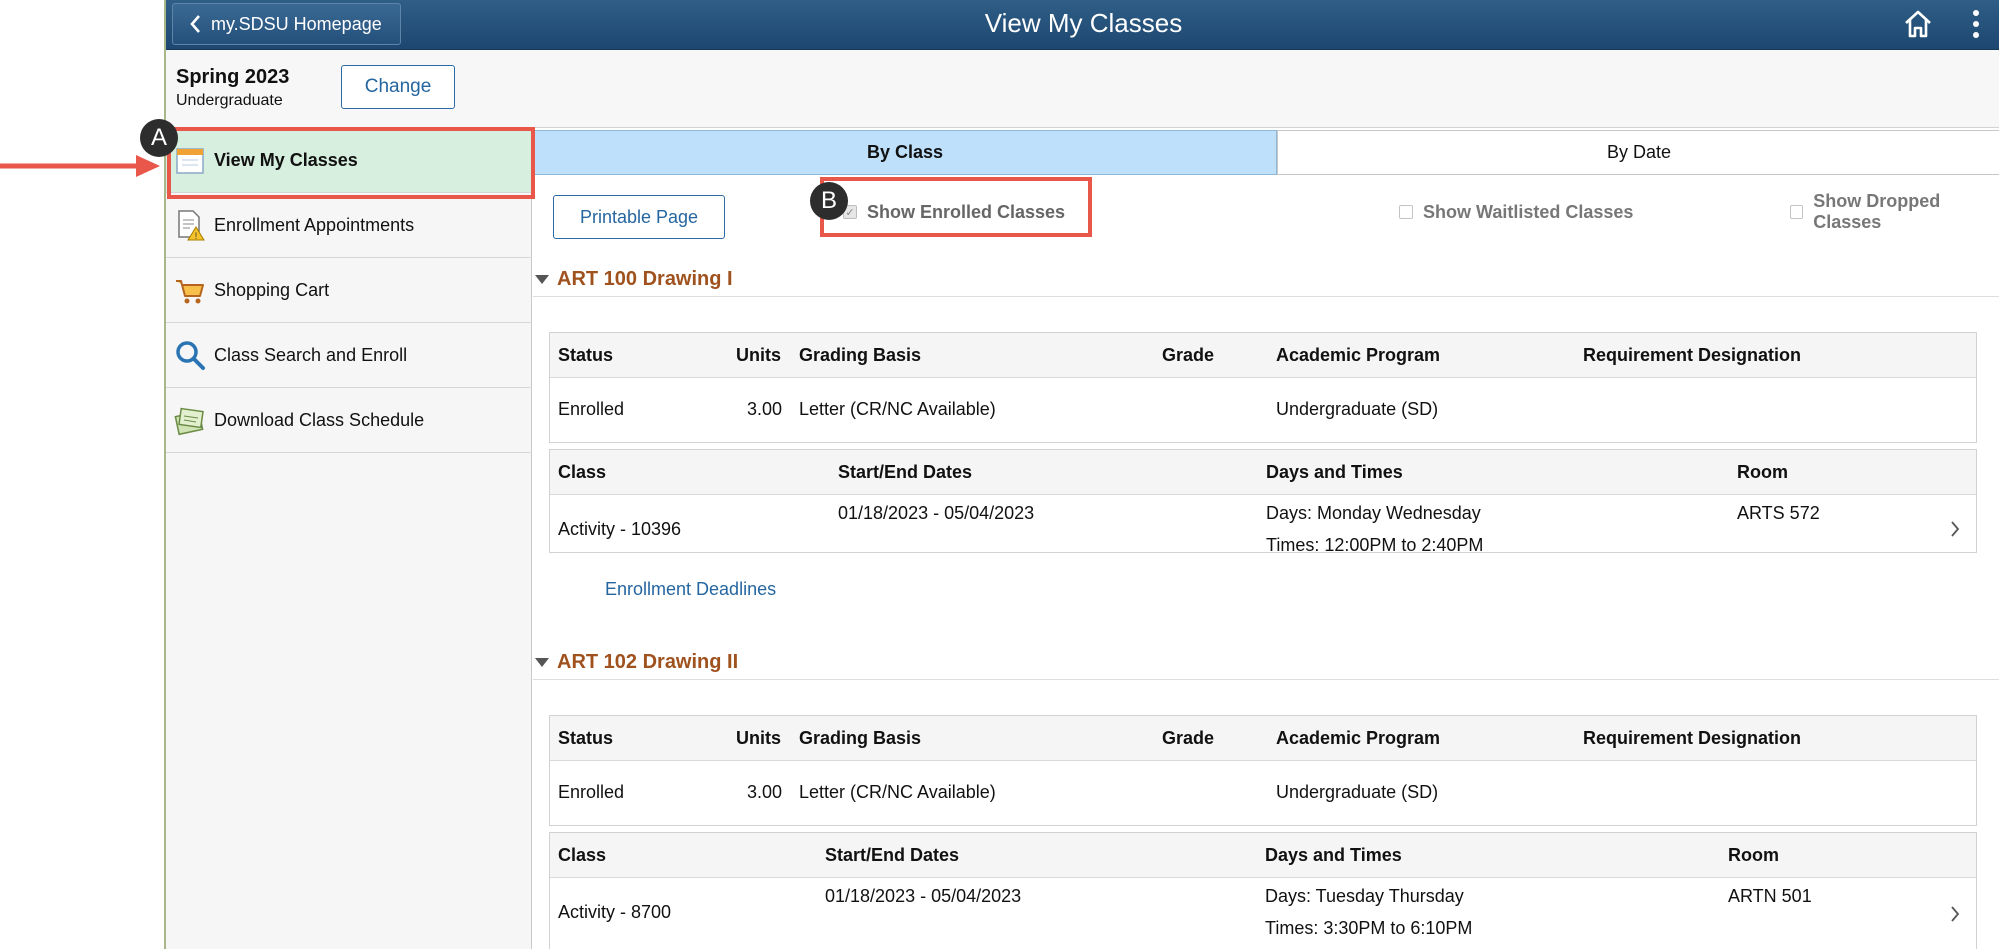 The image size is (1999, 949). Describe the element at coordinates (349, 290) in the screenshot. I see `sidebar-item-shopping-cart: Shopping Cart` at that location.